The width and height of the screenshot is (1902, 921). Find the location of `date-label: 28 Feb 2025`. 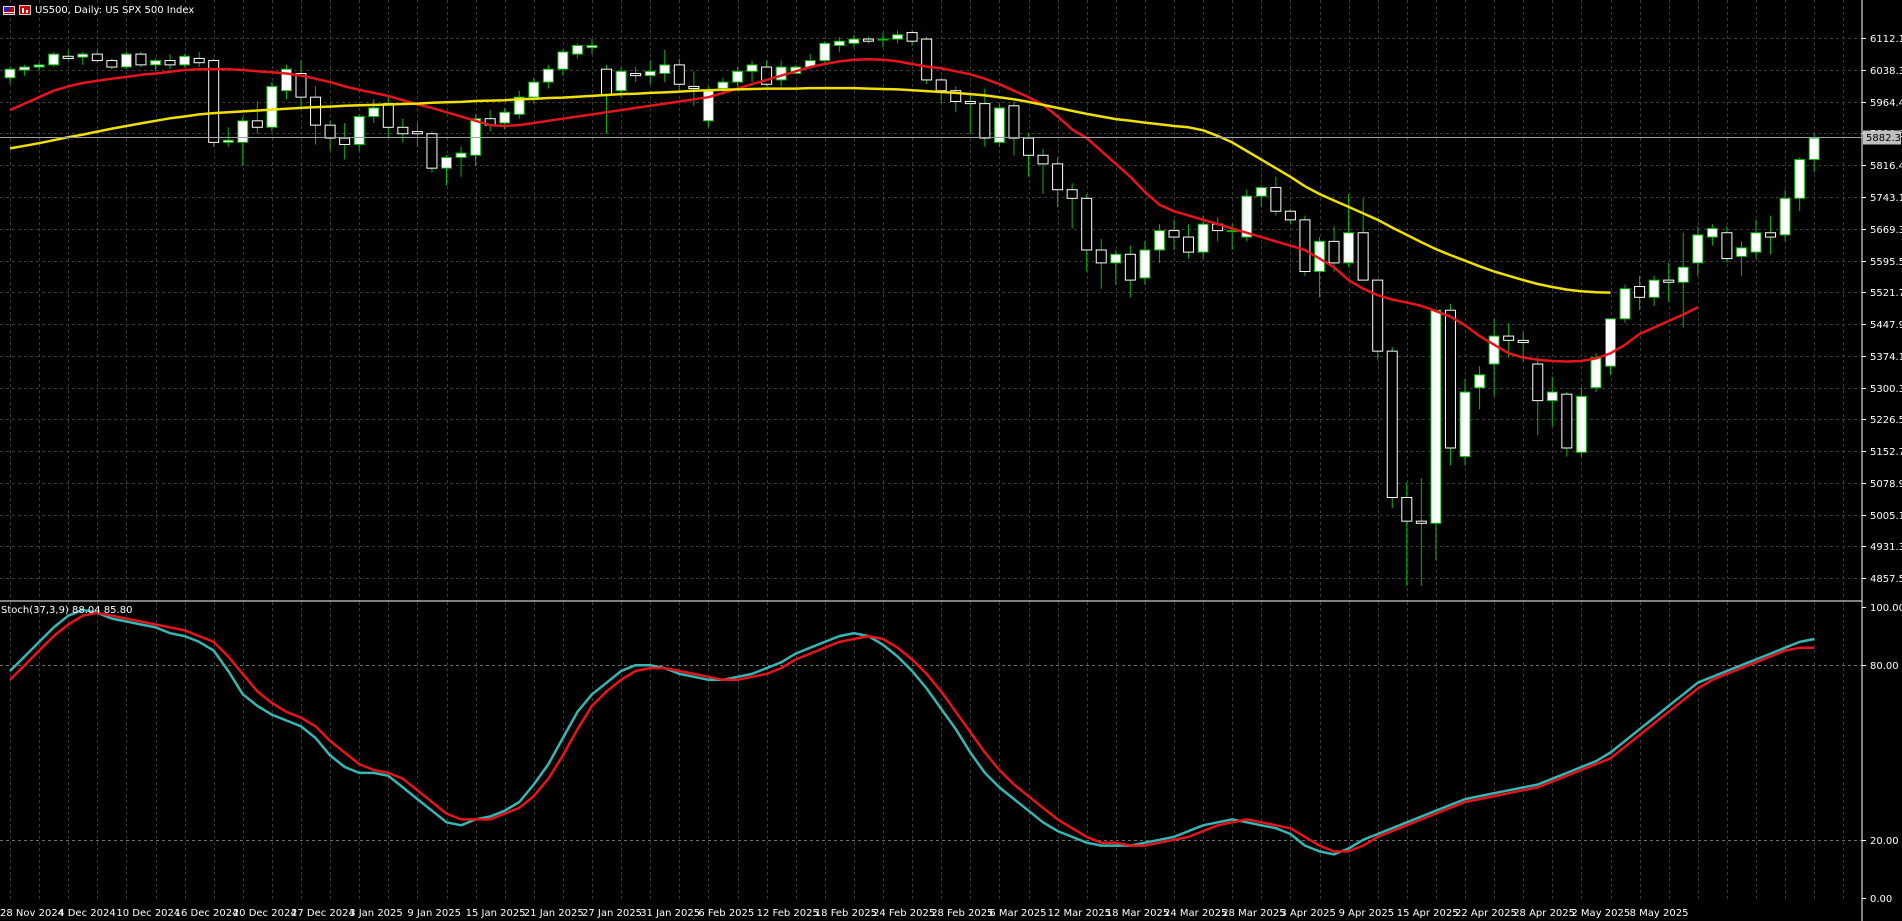

date-label: 28 Feb 2025 is located at coordinates (962, 913).